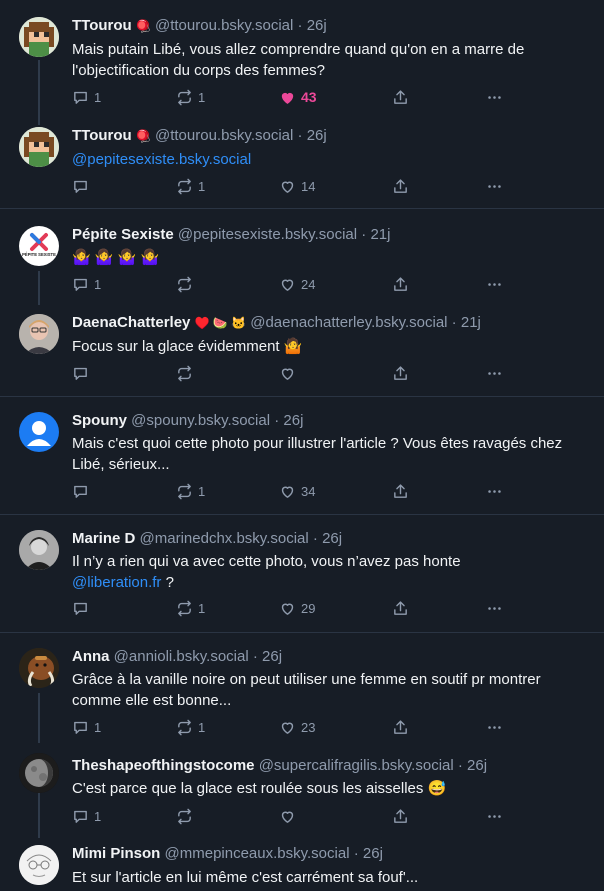 Image resolution: width=604 pixels, height=891 pixels. What do you see at coordinates (200, 420) in the screenshot?
I see `author-handle: @spouny.bsky.social` at bounding box center [200, 420].